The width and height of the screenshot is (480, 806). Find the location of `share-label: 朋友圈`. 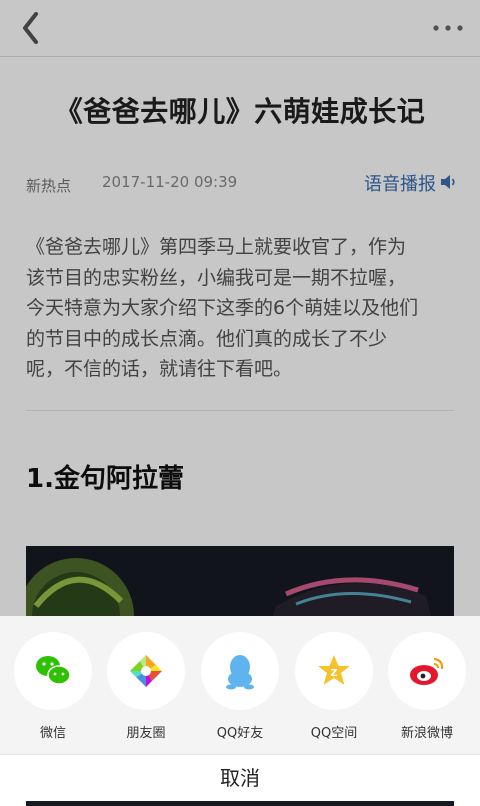

share-label: 朋友圈 is located at coordinates (146, 733).